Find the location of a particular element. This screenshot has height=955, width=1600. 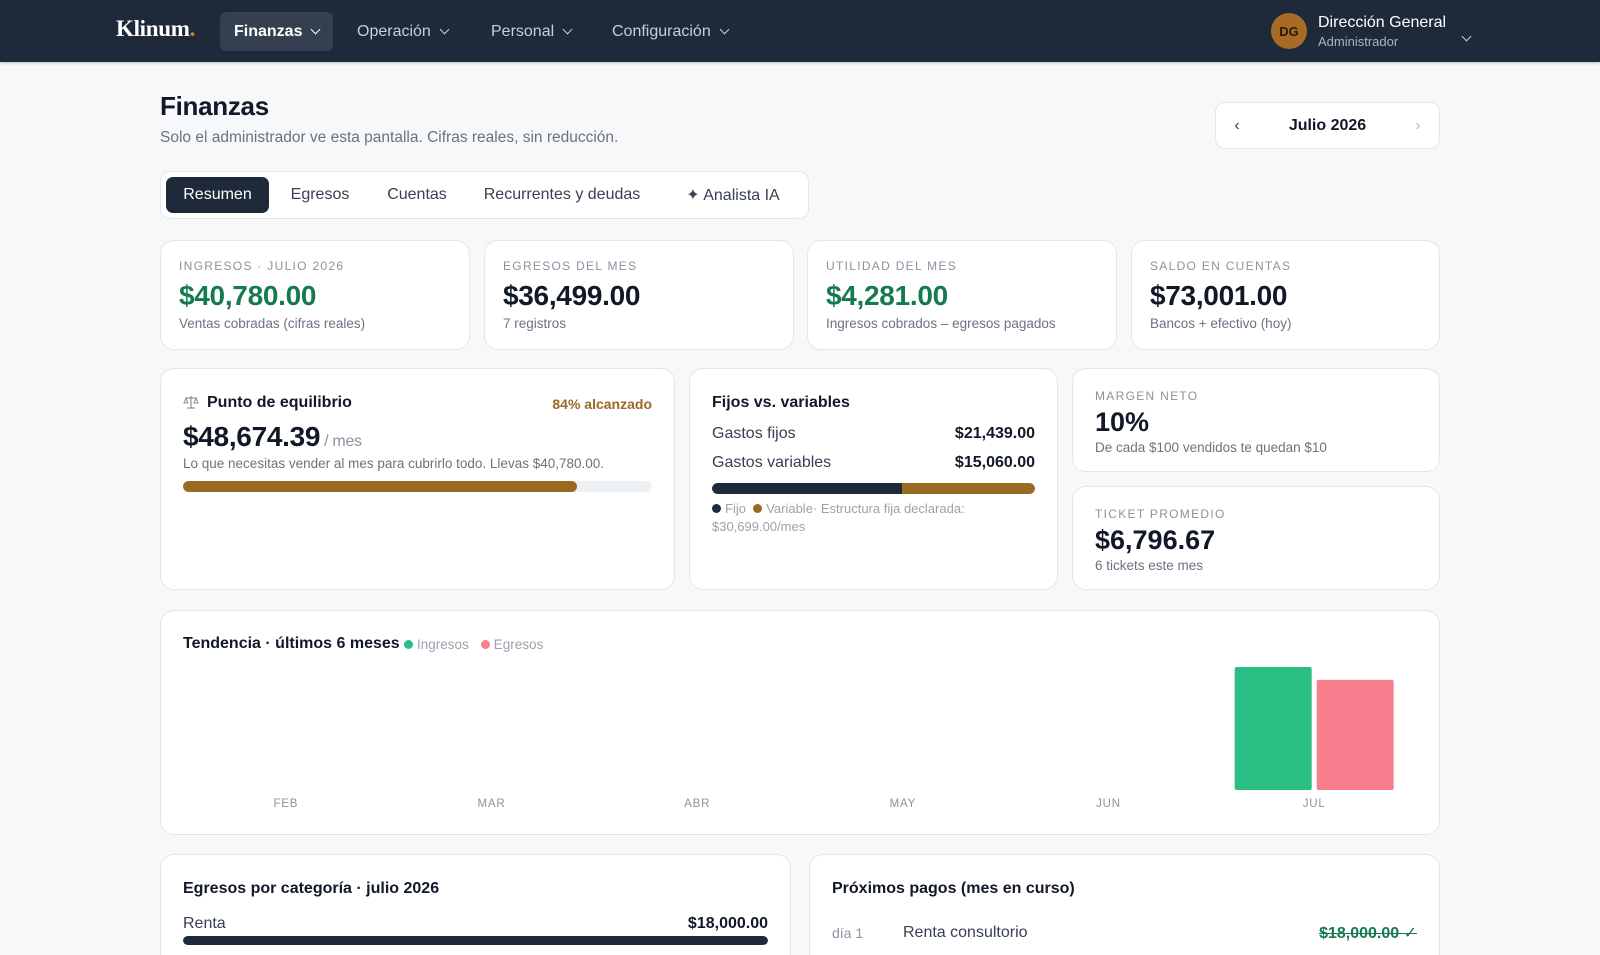

nav-configuracion: Configuración is located at coordinates (670, 31).